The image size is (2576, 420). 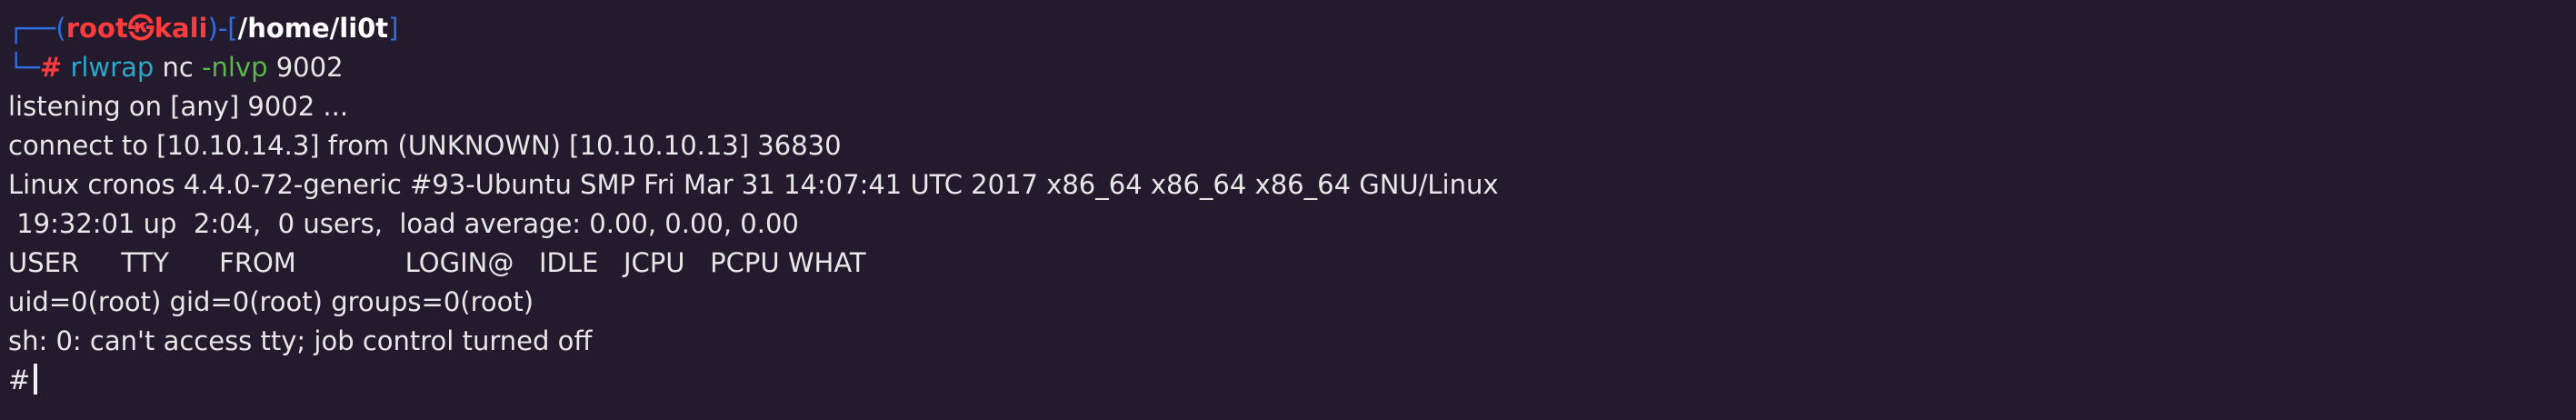 What do you see at coordinates (141, 28) in the screenshot?
I see `kali-skull-icon: ㉿` at bounding box center [141, 28].